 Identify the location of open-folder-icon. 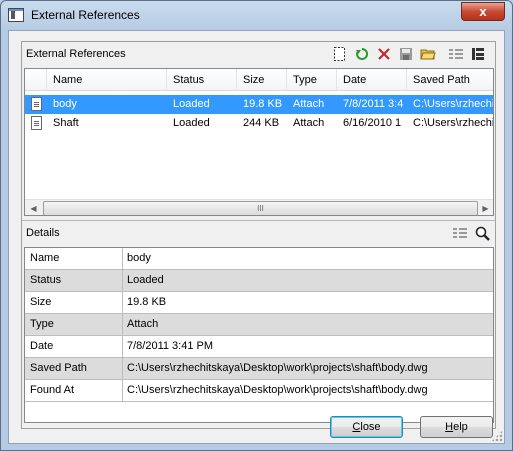
(428, 54).